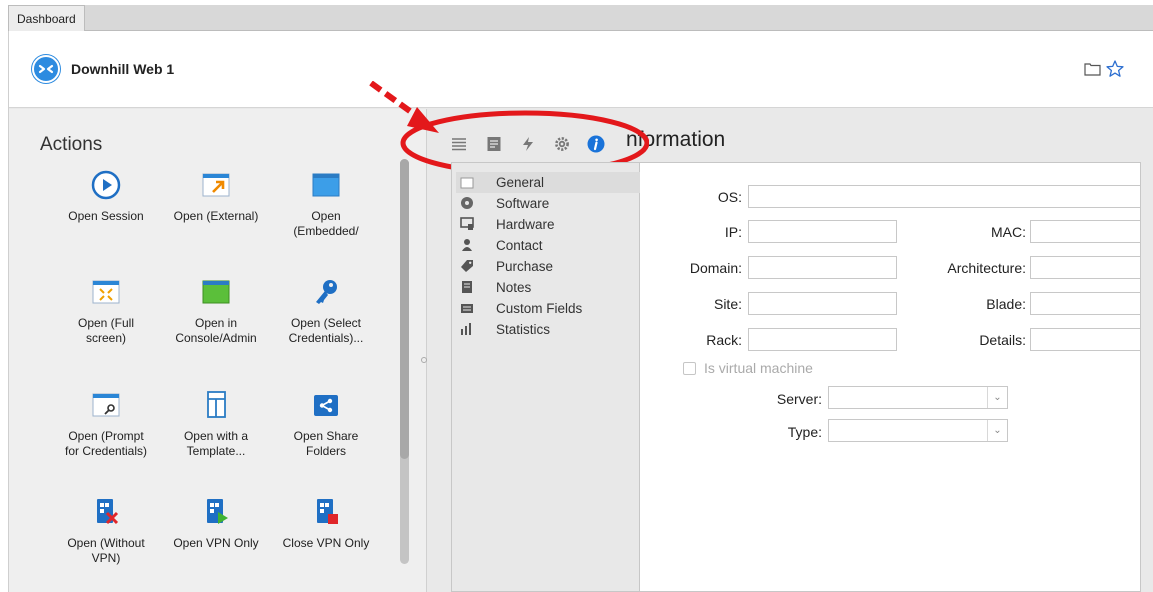  What do you see at coordinates (997, 430) in the screenshot?
I see `chevron-down-icon: ⌄` at bounding box center [997, 430].